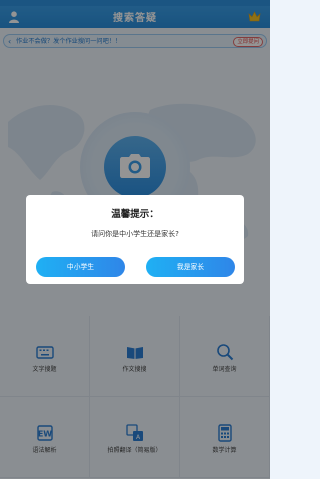  Describe the element at coordinates (135, 239) in the screenshot. I see `role-select-dialog: 温馨提示： 请问你是中小学生还是家长? 中小学生 我是家长` at that location.